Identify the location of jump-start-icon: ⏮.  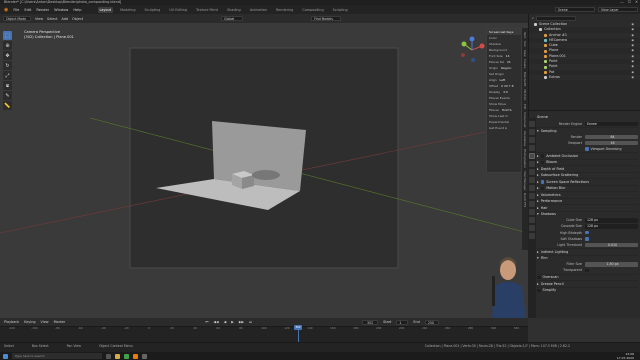
(206, 322).